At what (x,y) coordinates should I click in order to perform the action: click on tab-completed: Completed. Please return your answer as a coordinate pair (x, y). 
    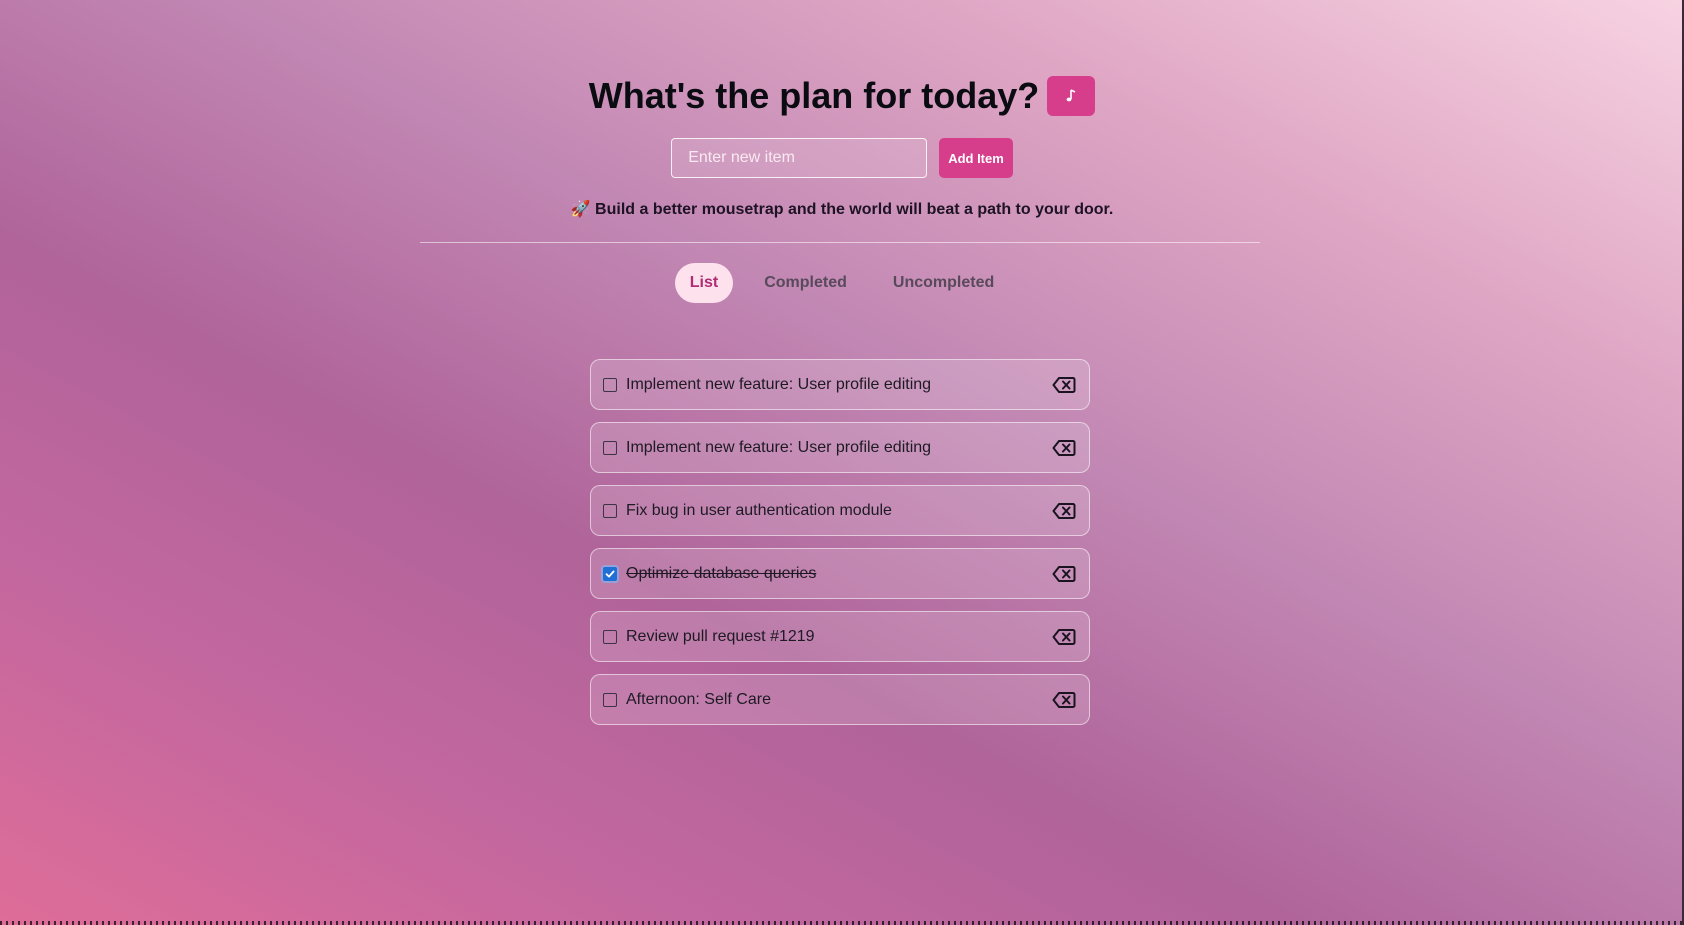
    Looking at the image, I should click on (805, 283).